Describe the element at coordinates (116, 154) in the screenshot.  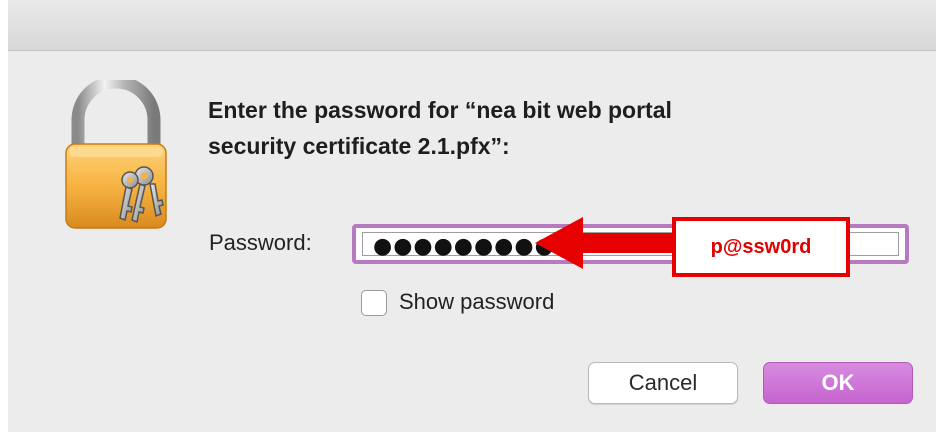
I see `keychain-lock-icon` at that location.